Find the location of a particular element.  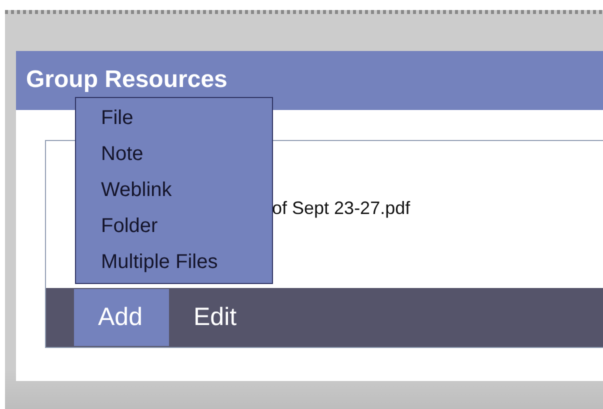

toolbar-button: Add is located at coordinates (122, 317).